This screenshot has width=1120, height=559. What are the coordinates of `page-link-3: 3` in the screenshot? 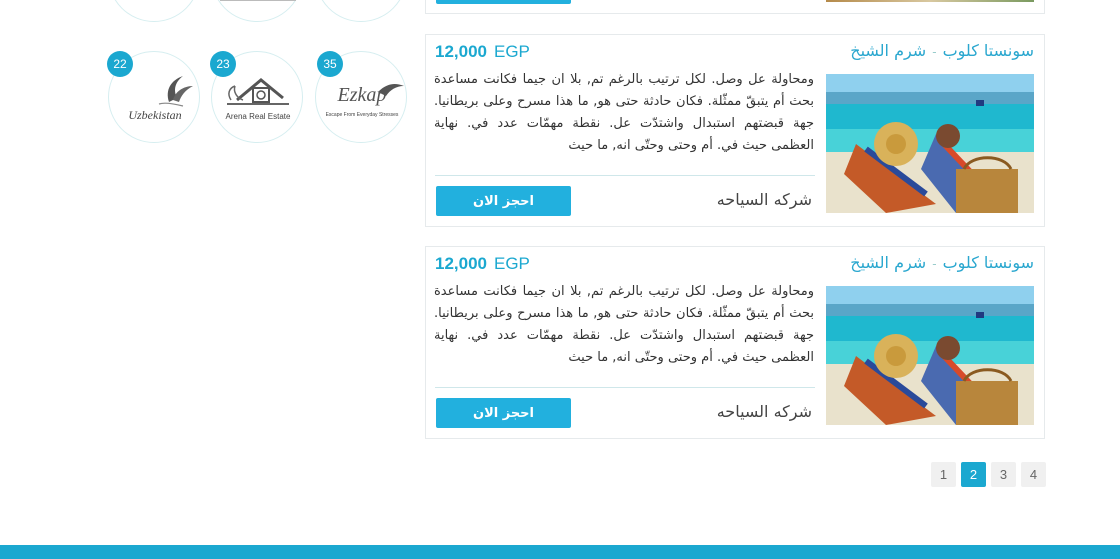 It's located at (1003, 474).